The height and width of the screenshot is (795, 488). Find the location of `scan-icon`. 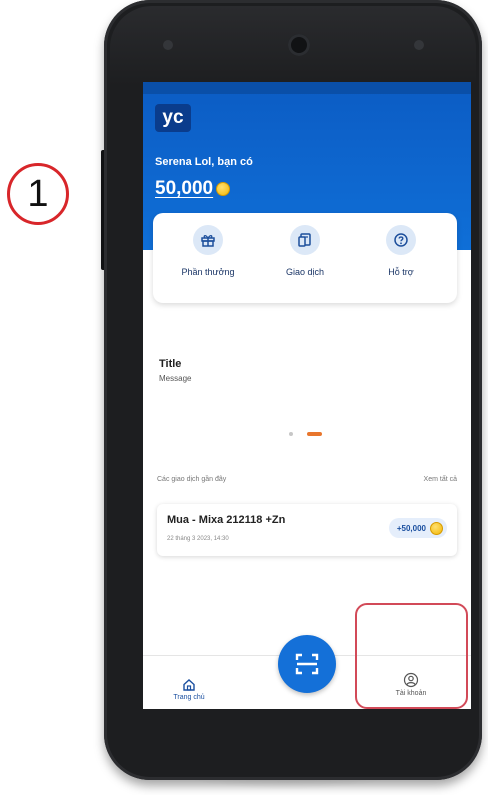

scan-icon is located at coordinates (307, 664).